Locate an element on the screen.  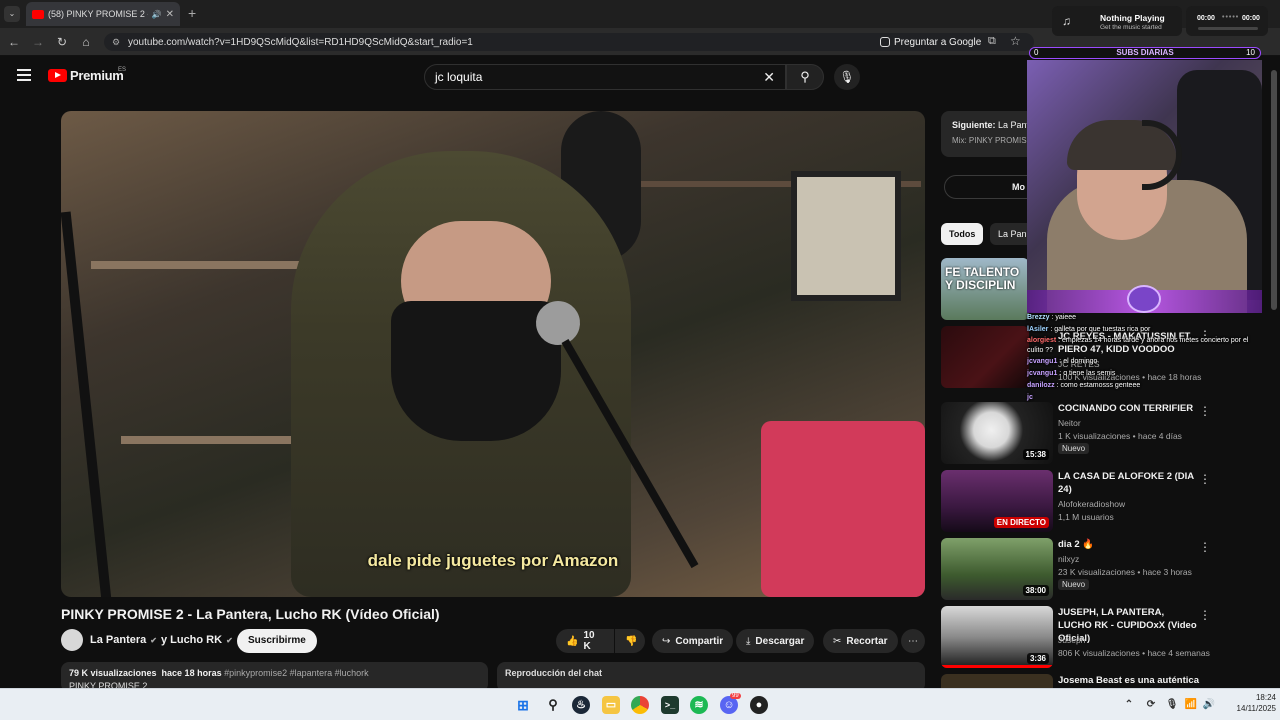
video-tags: #pinkypromise2 #lapantera #luchork is located at coordinates (296, 673).